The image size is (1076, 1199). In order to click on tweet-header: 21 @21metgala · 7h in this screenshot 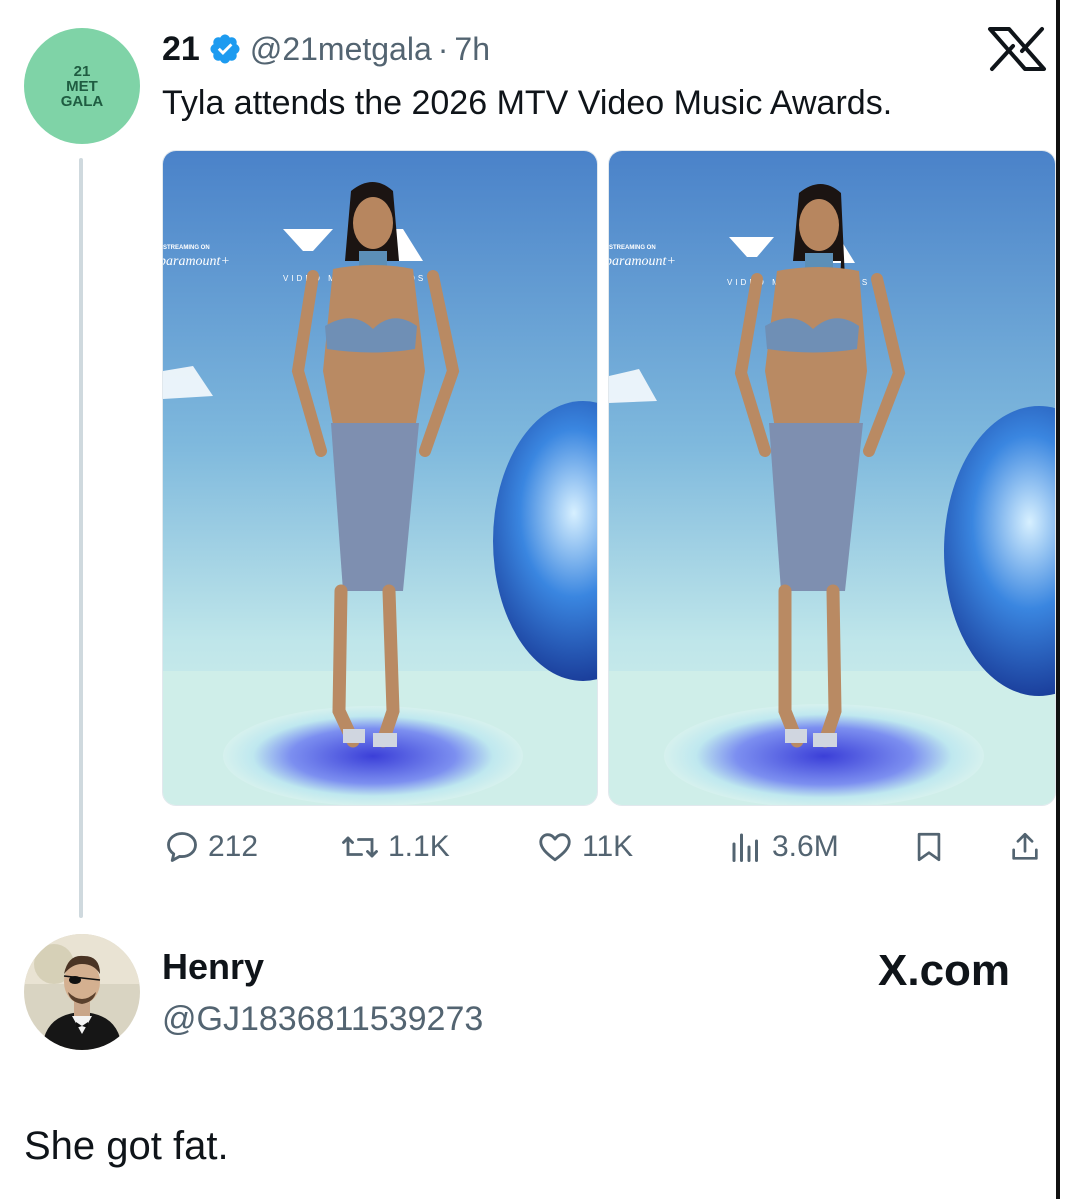, I will do `click(326, 49)`.